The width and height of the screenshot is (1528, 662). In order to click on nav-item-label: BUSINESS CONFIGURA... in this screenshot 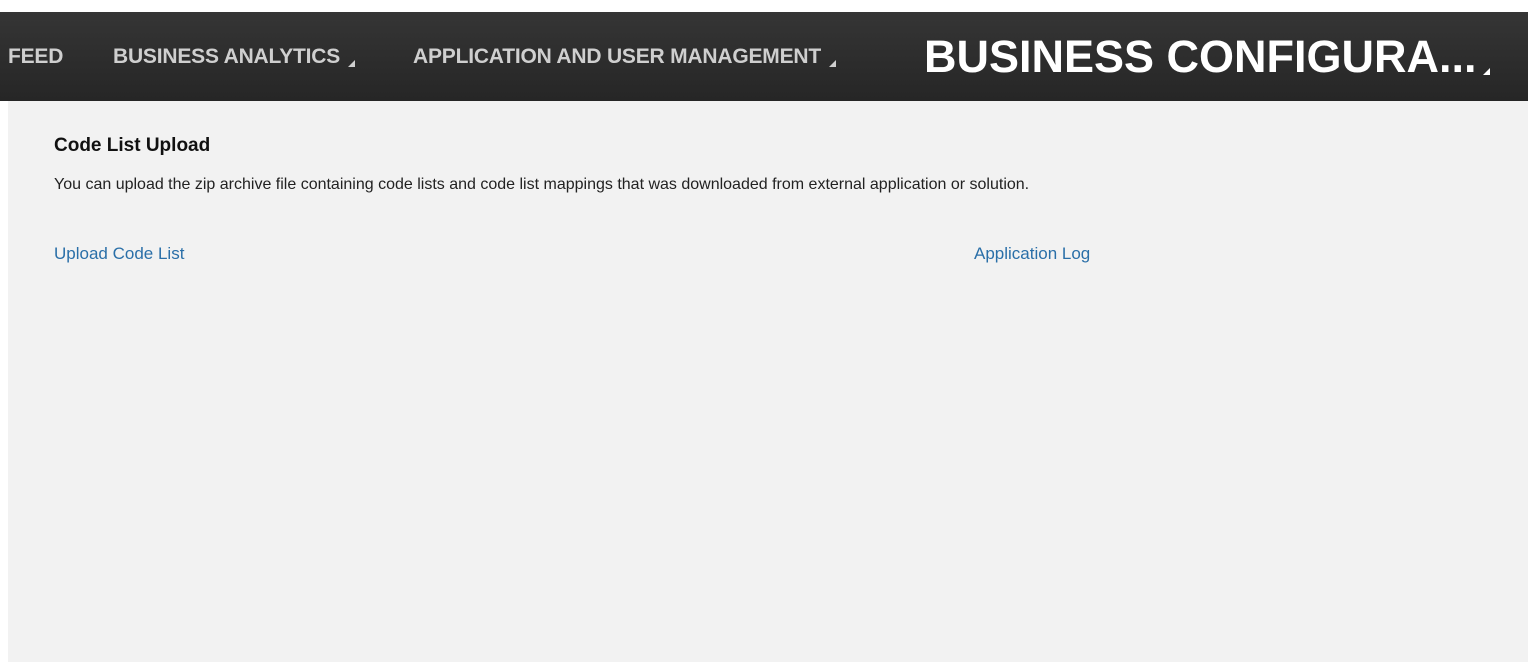, I will do `click(1200, 56)`.